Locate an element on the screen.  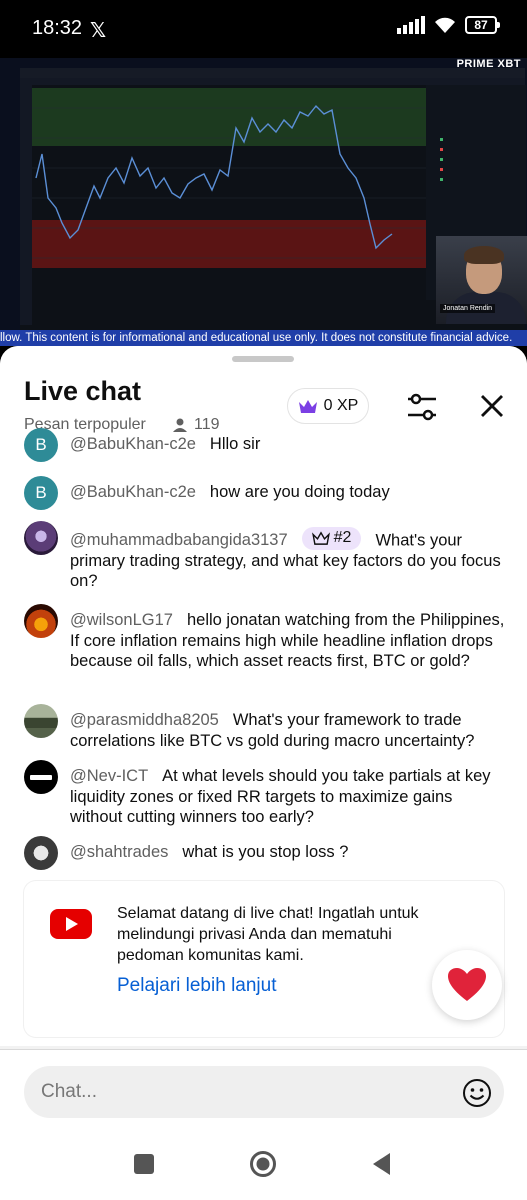
wifi-icon is located at coordinates (445, 25).